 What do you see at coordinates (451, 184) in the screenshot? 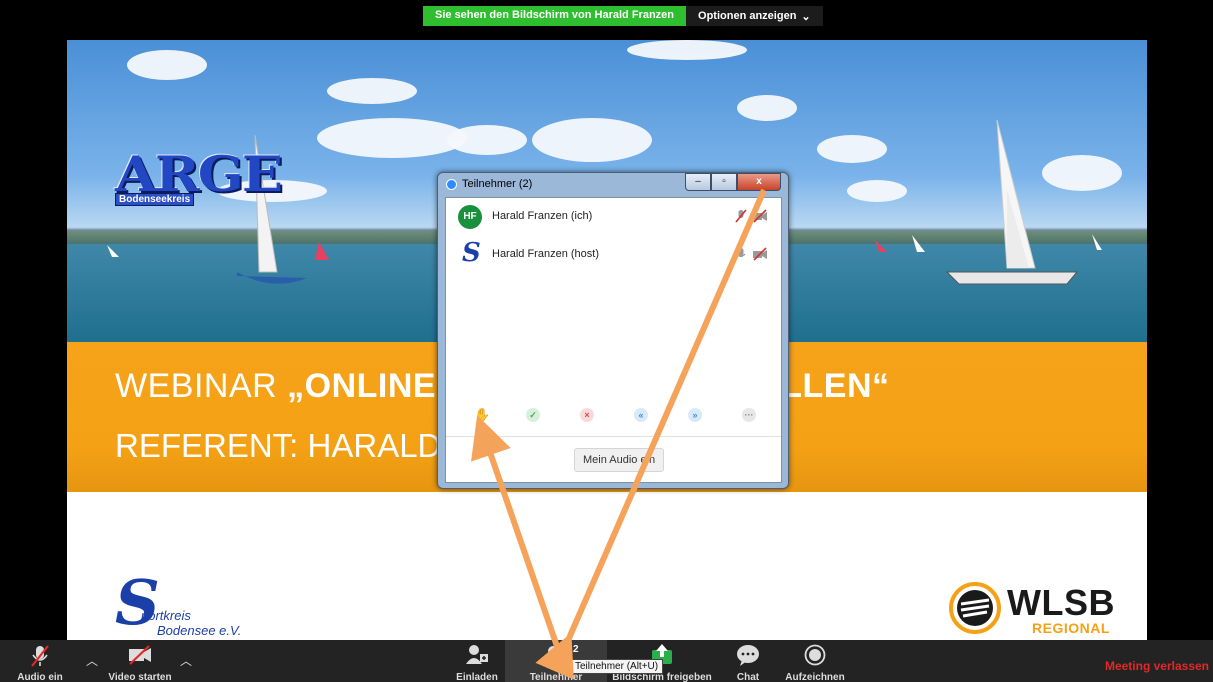
I see `zoom-app-icon` at bounding box center [451, 184].